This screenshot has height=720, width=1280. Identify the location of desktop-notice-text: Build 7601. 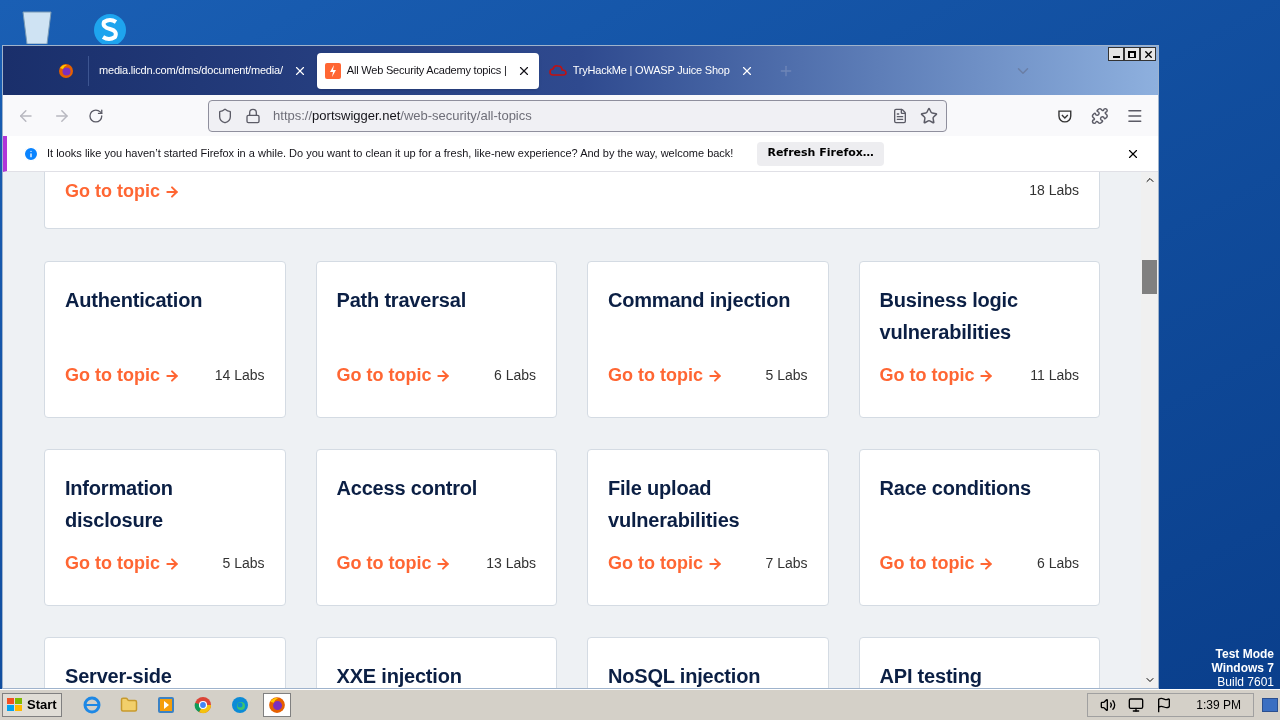
(1245, 682).